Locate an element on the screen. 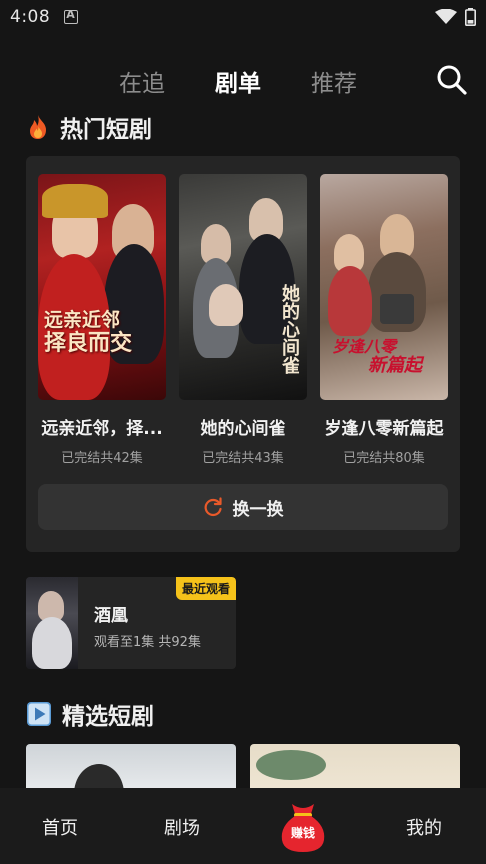  hot-section-header: 热门短剧 is located at coordinates (89, 127).